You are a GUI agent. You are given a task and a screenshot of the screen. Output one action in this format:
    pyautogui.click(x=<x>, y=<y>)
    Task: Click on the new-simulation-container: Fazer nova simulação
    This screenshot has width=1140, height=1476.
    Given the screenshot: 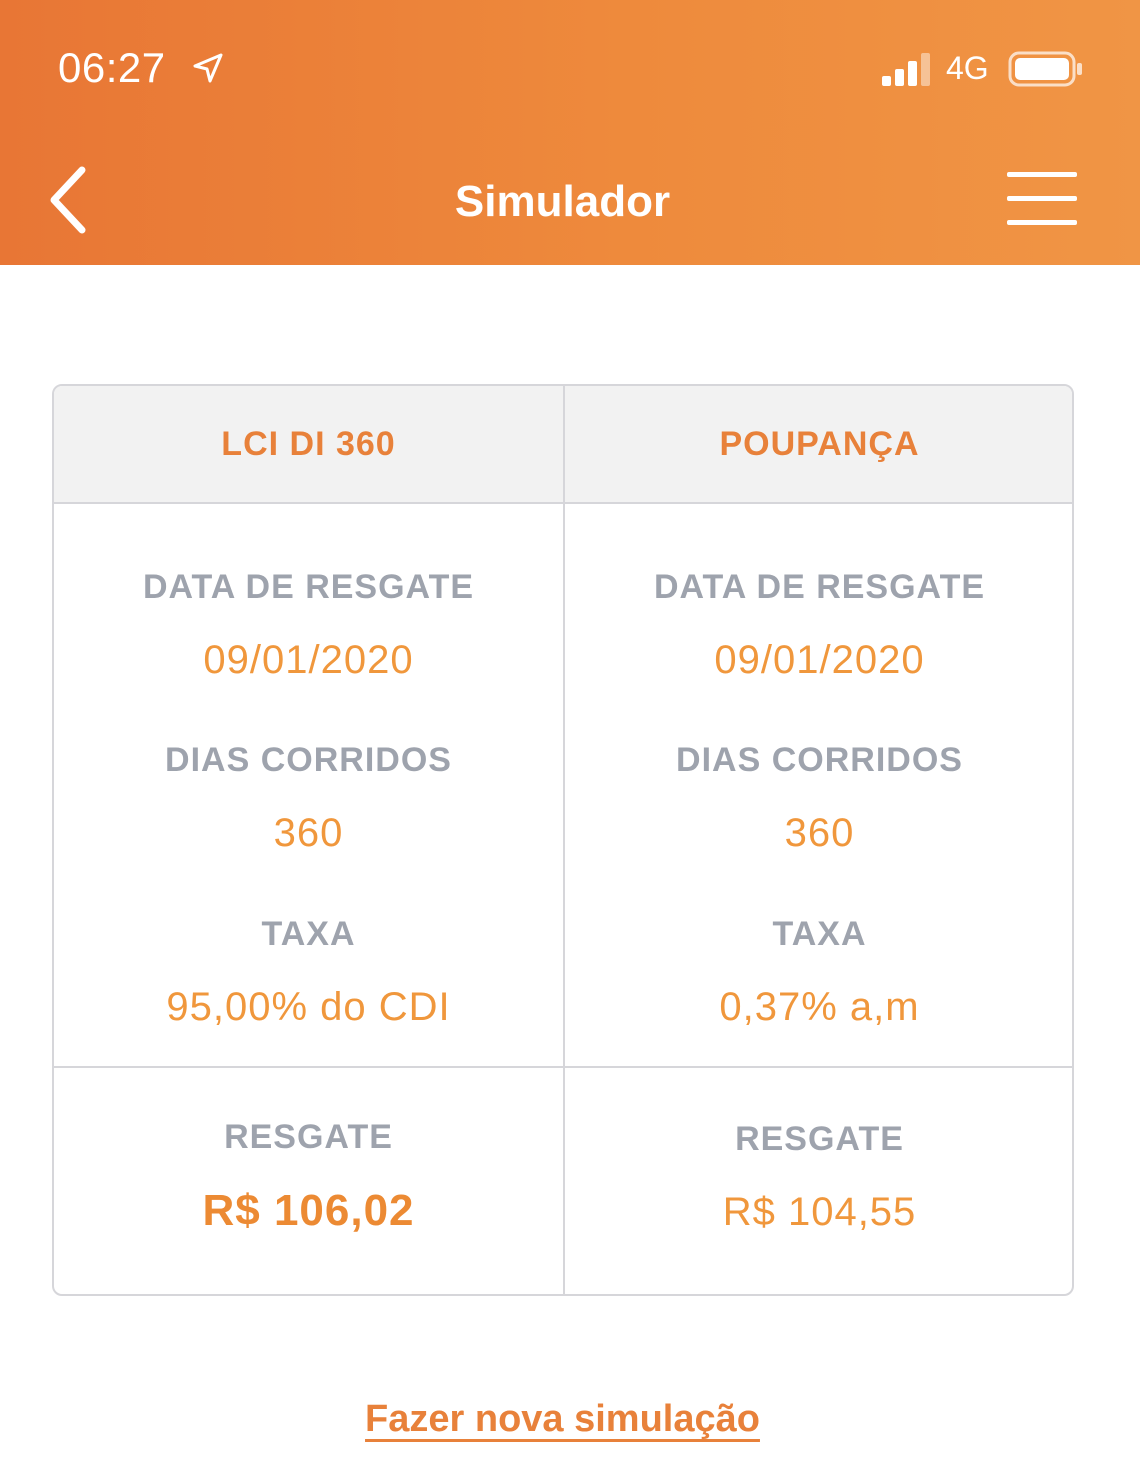 What is the action you would take?
    pyautogui.click(x=562, y=1419)
    